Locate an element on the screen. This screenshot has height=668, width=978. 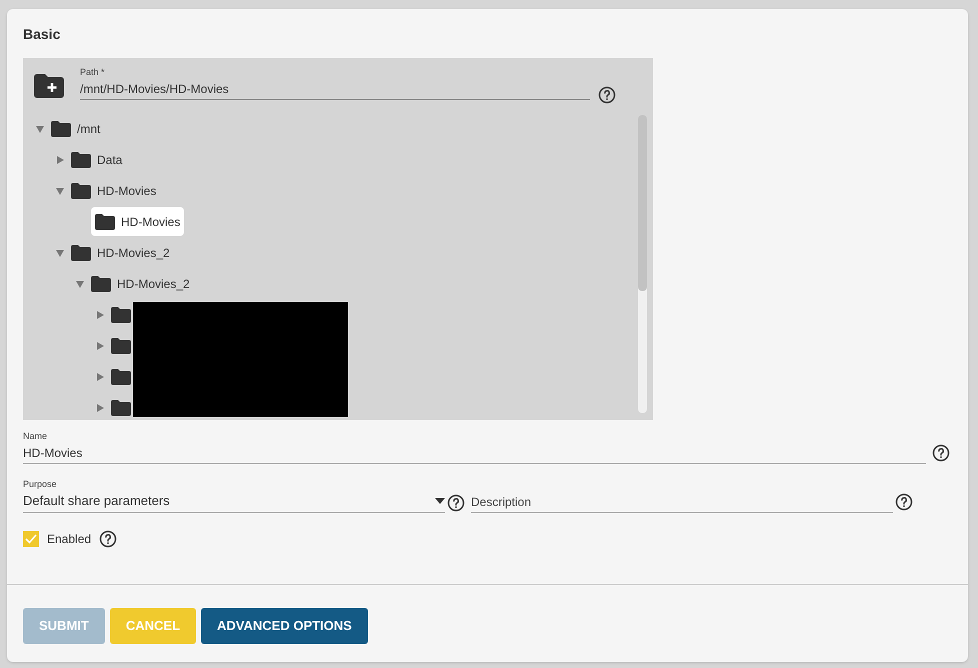
field-label: Name is located at coordinates (35, 436).